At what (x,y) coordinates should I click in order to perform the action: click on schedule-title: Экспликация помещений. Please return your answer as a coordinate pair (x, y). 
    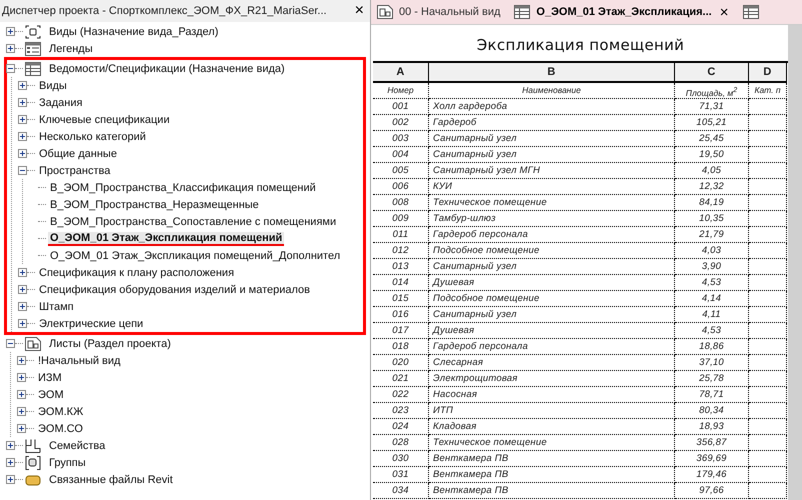
    Looking at the image, I should click on (581, 45).